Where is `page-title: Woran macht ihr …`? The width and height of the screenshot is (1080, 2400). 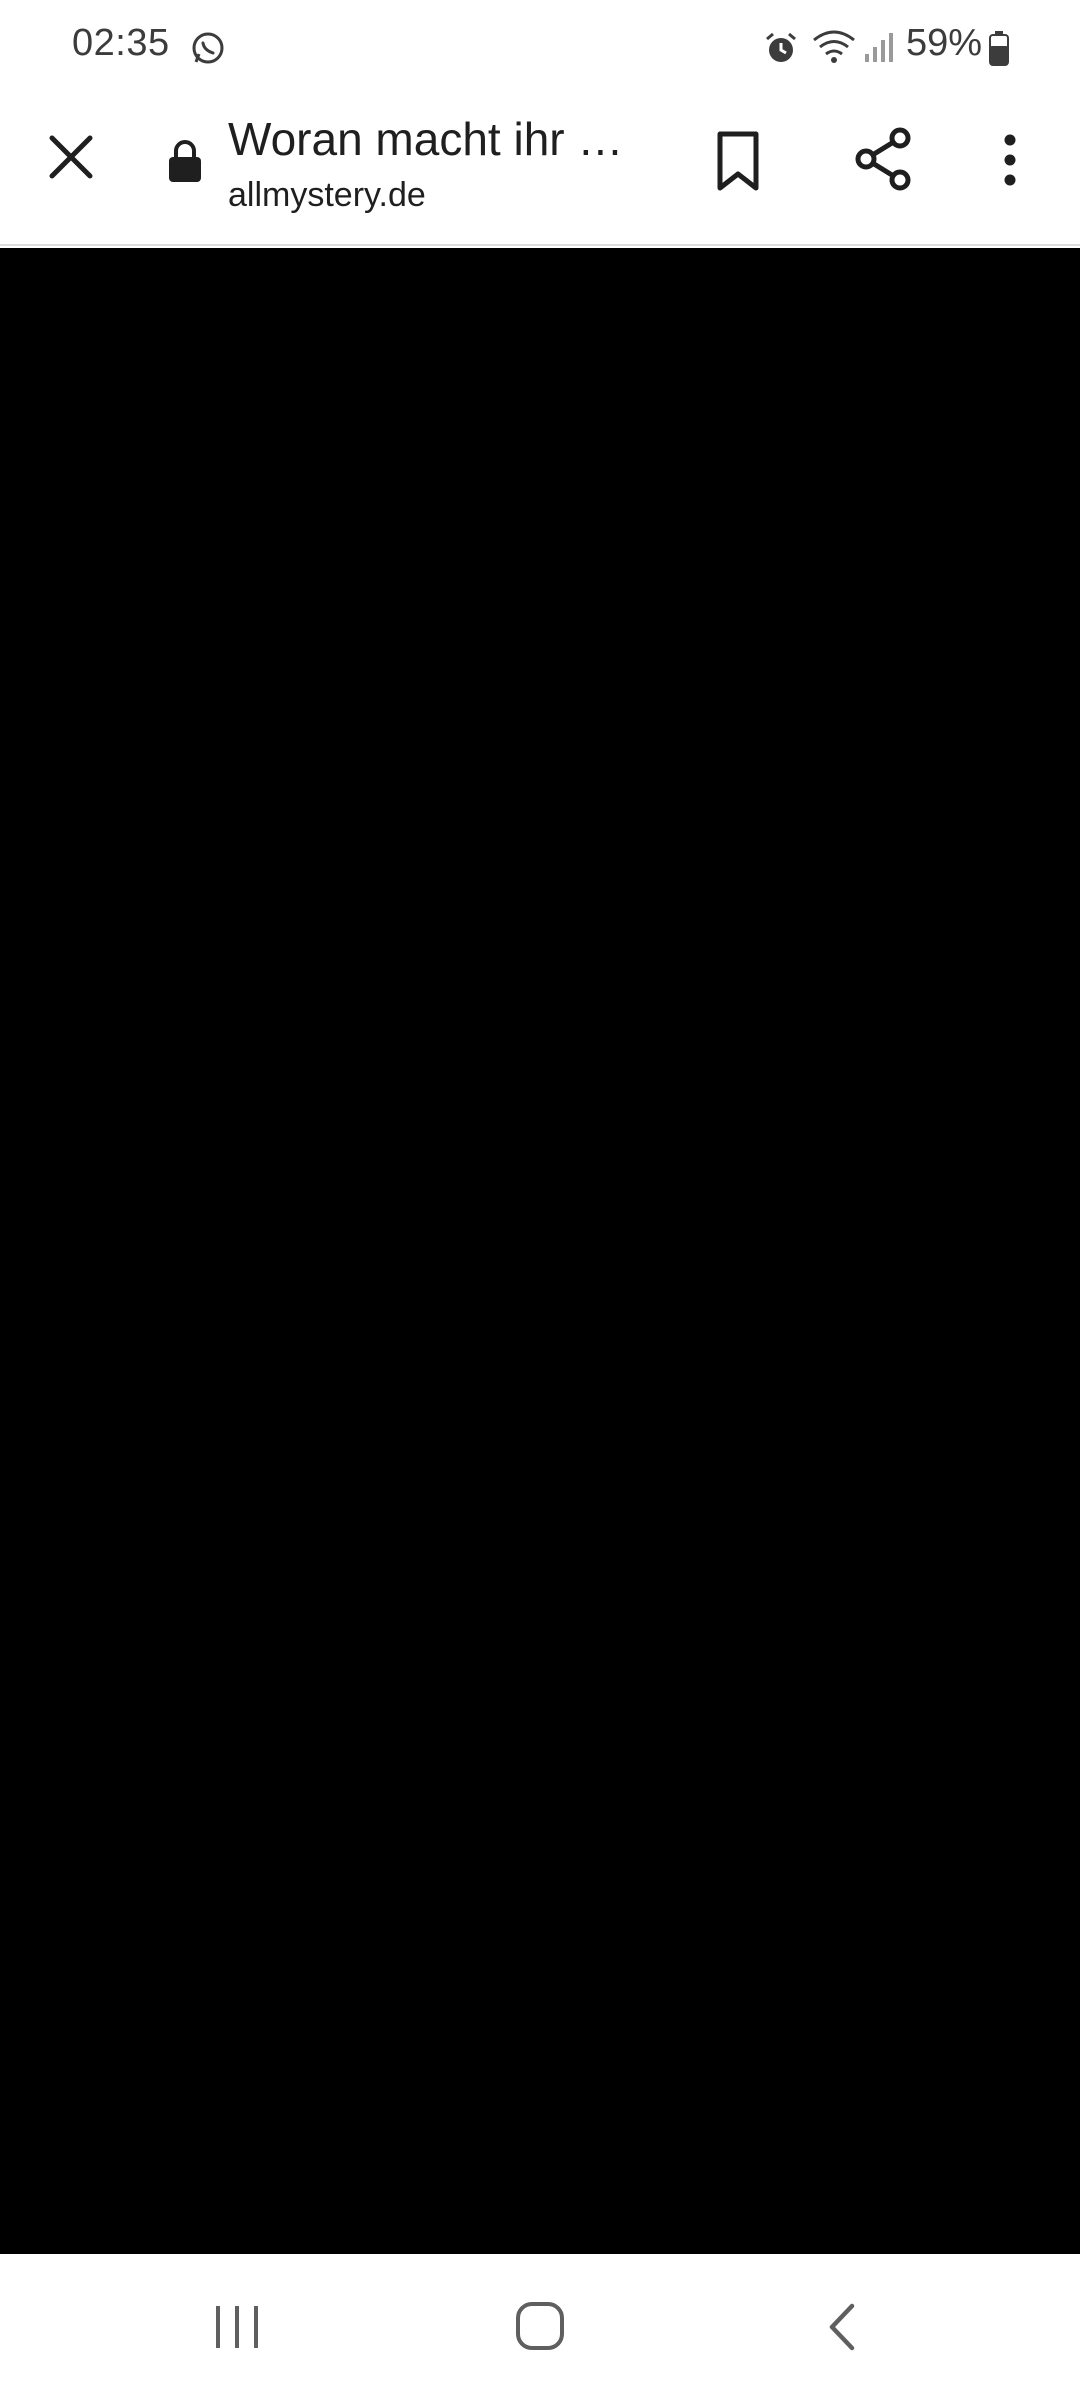
page-title: Woran macht ihr … is located at coordinates (433, 139).